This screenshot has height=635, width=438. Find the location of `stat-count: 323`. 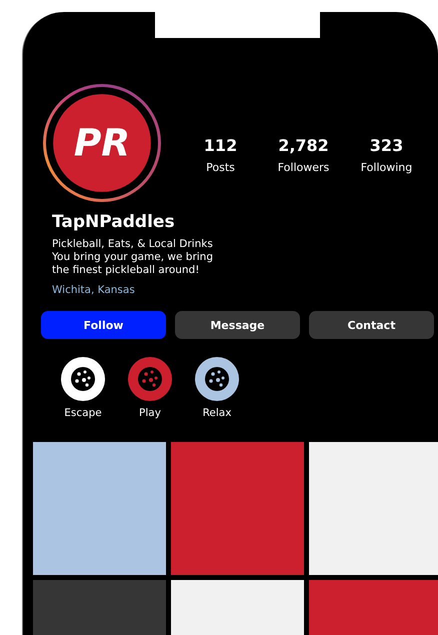

stat-count: 323 is located at coordinates (387, 145).